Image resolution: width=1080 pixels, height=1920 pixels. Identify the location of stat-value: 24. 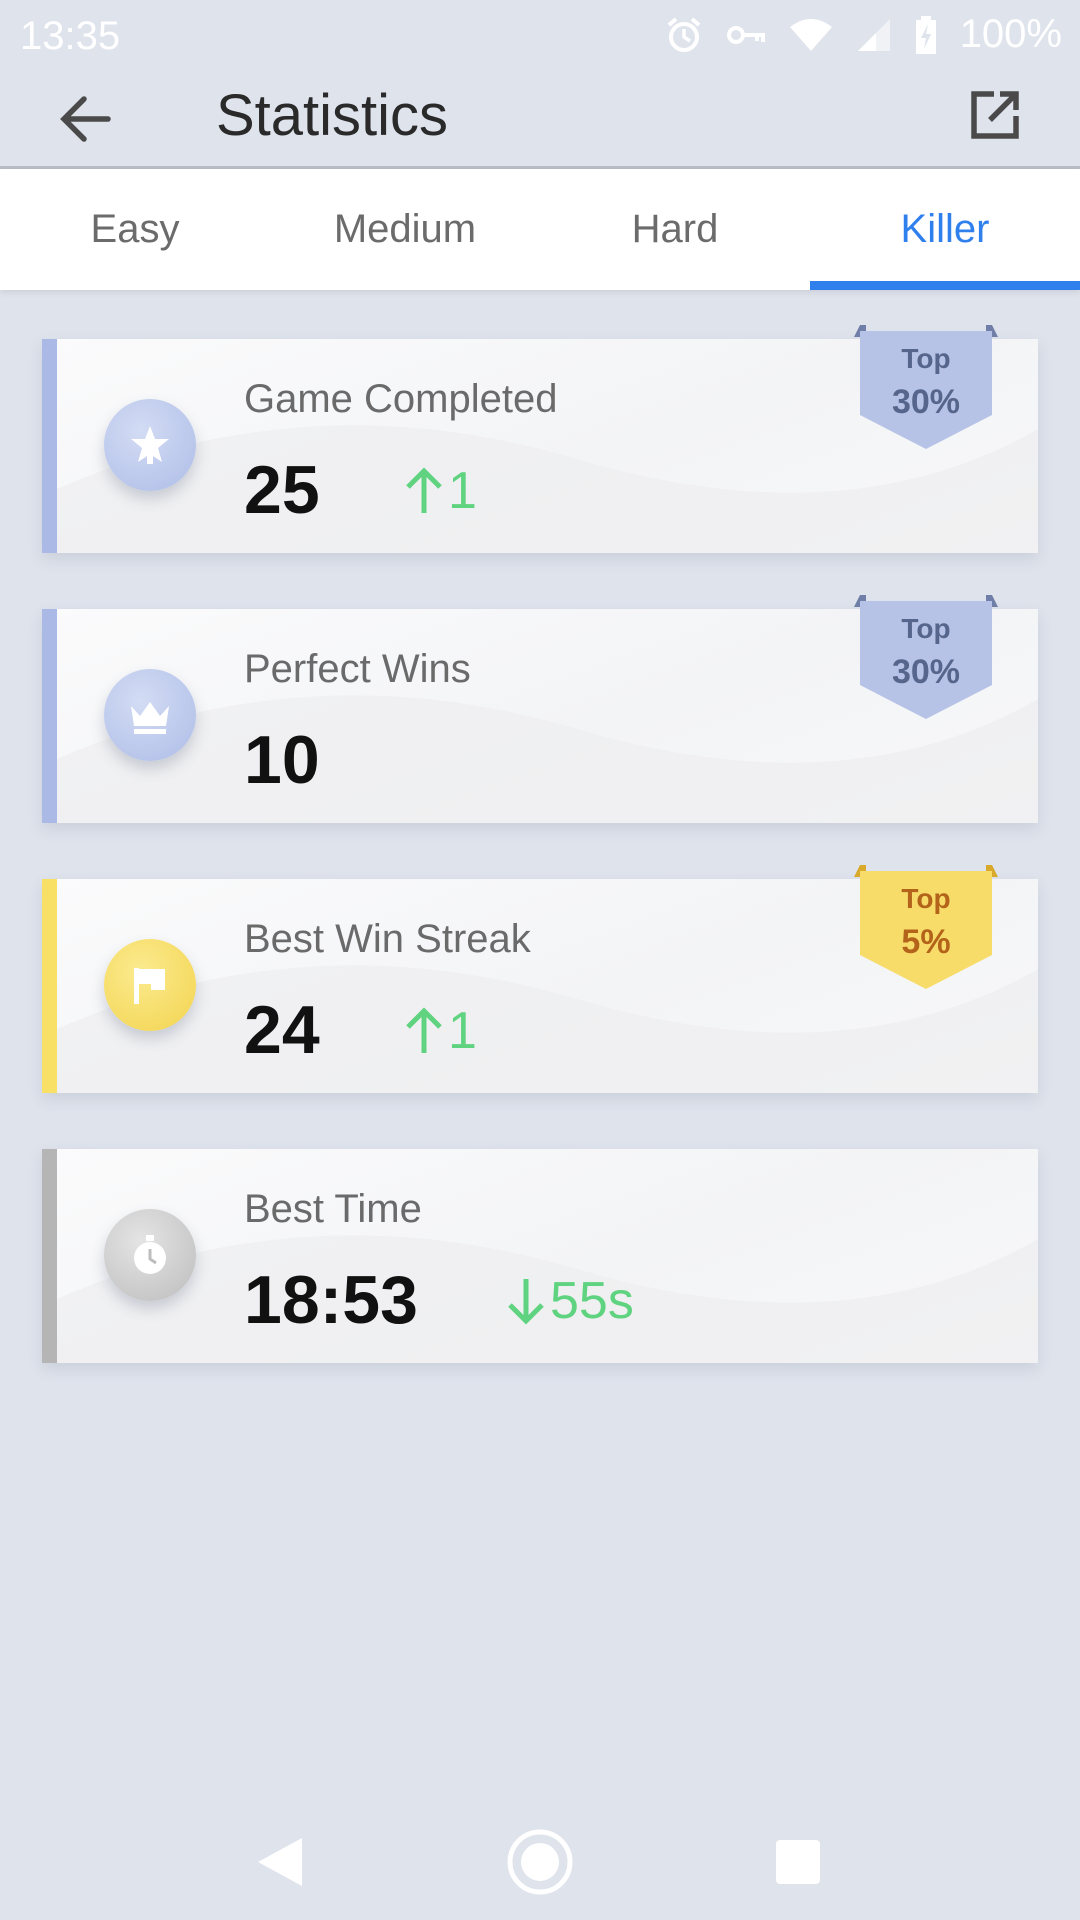
(282, 1030).